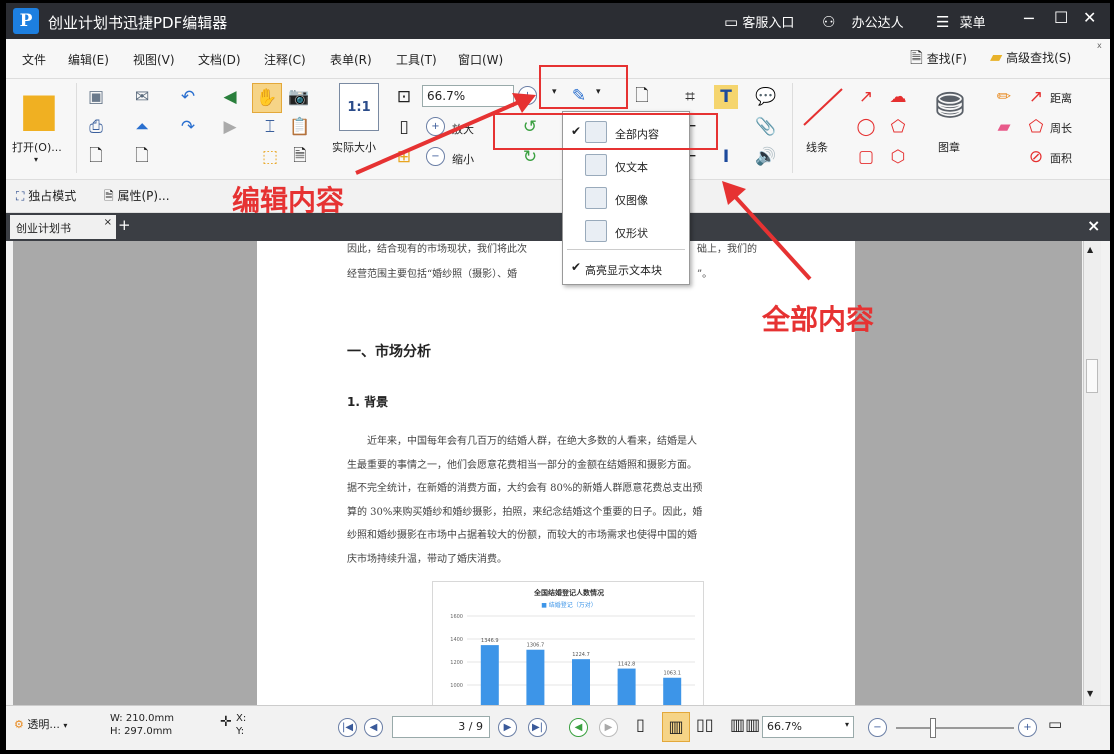 The width and height of the screenshot is (1114, 754). I want to click on annotation-all-content: 全部内容, so click(818, 319).